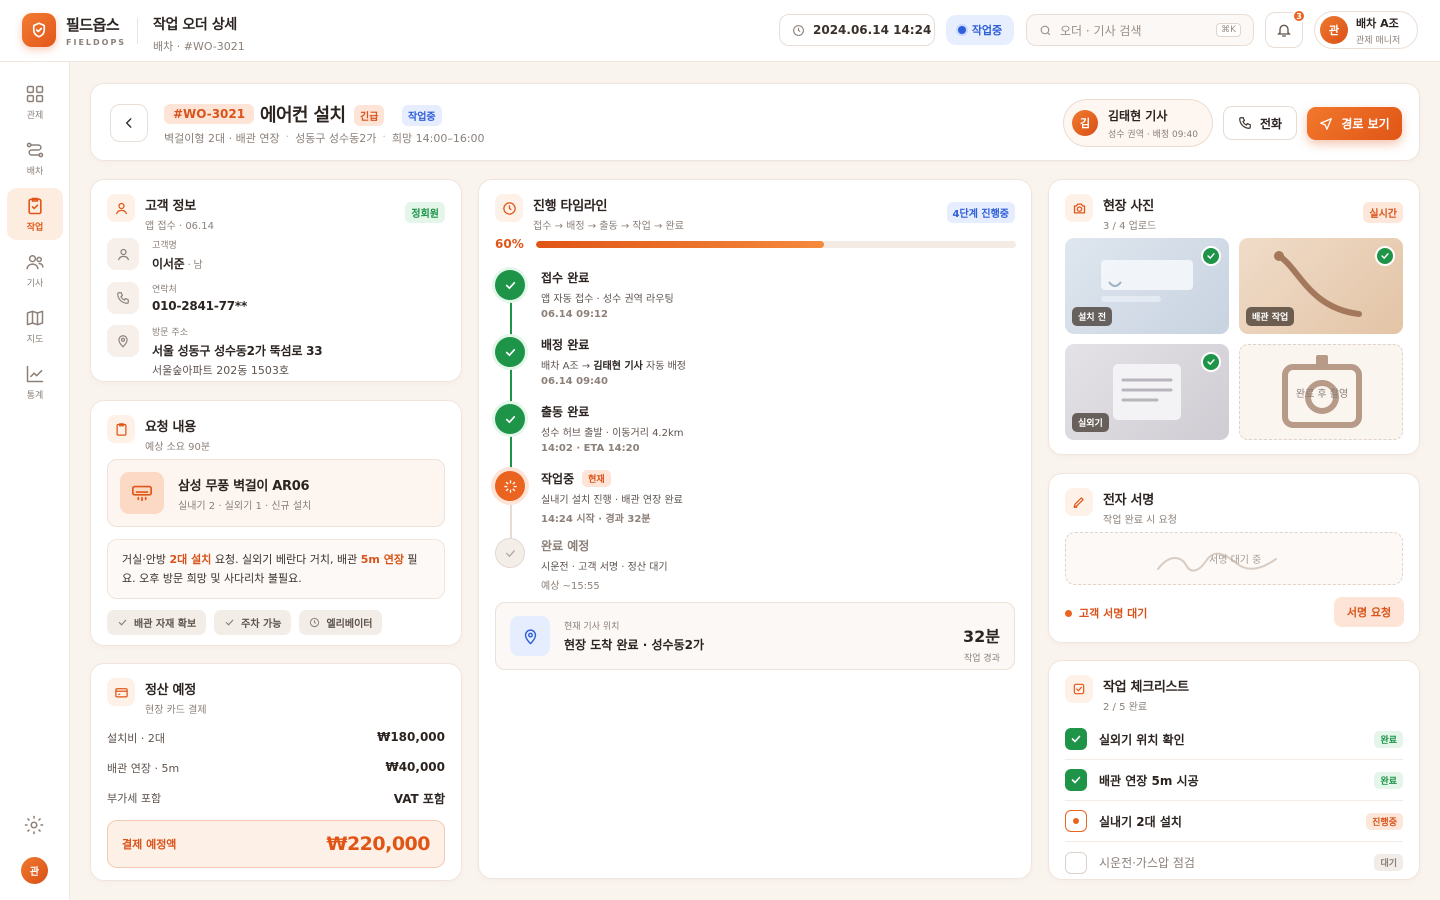  I want to click on page-title: 작업 오더 상세, so click(195, 25).